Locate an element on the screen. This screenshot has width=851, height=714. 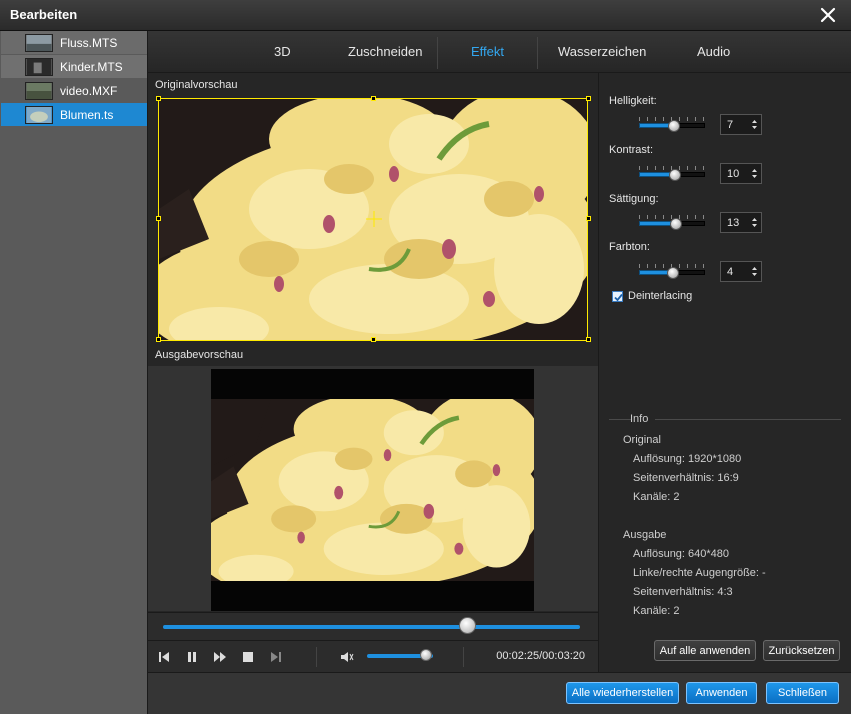
file-item-blumen: Blumen.ts is located at coordinates (74, 114).